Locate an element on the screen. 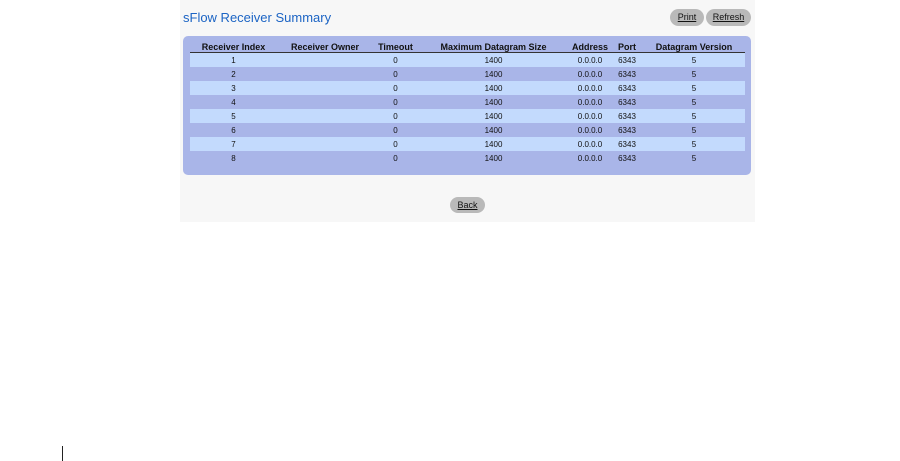  cell-receiver-index: 8 is located at coordinates (233, 158).